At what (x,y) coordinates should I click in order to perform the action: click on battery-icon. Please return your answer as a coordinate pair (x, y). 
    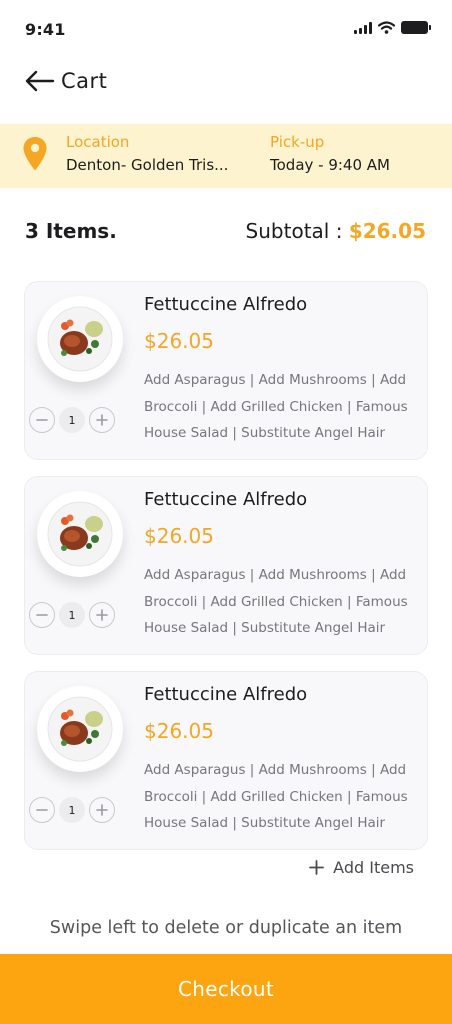
    Looking at the image, I should click on (416, 27).